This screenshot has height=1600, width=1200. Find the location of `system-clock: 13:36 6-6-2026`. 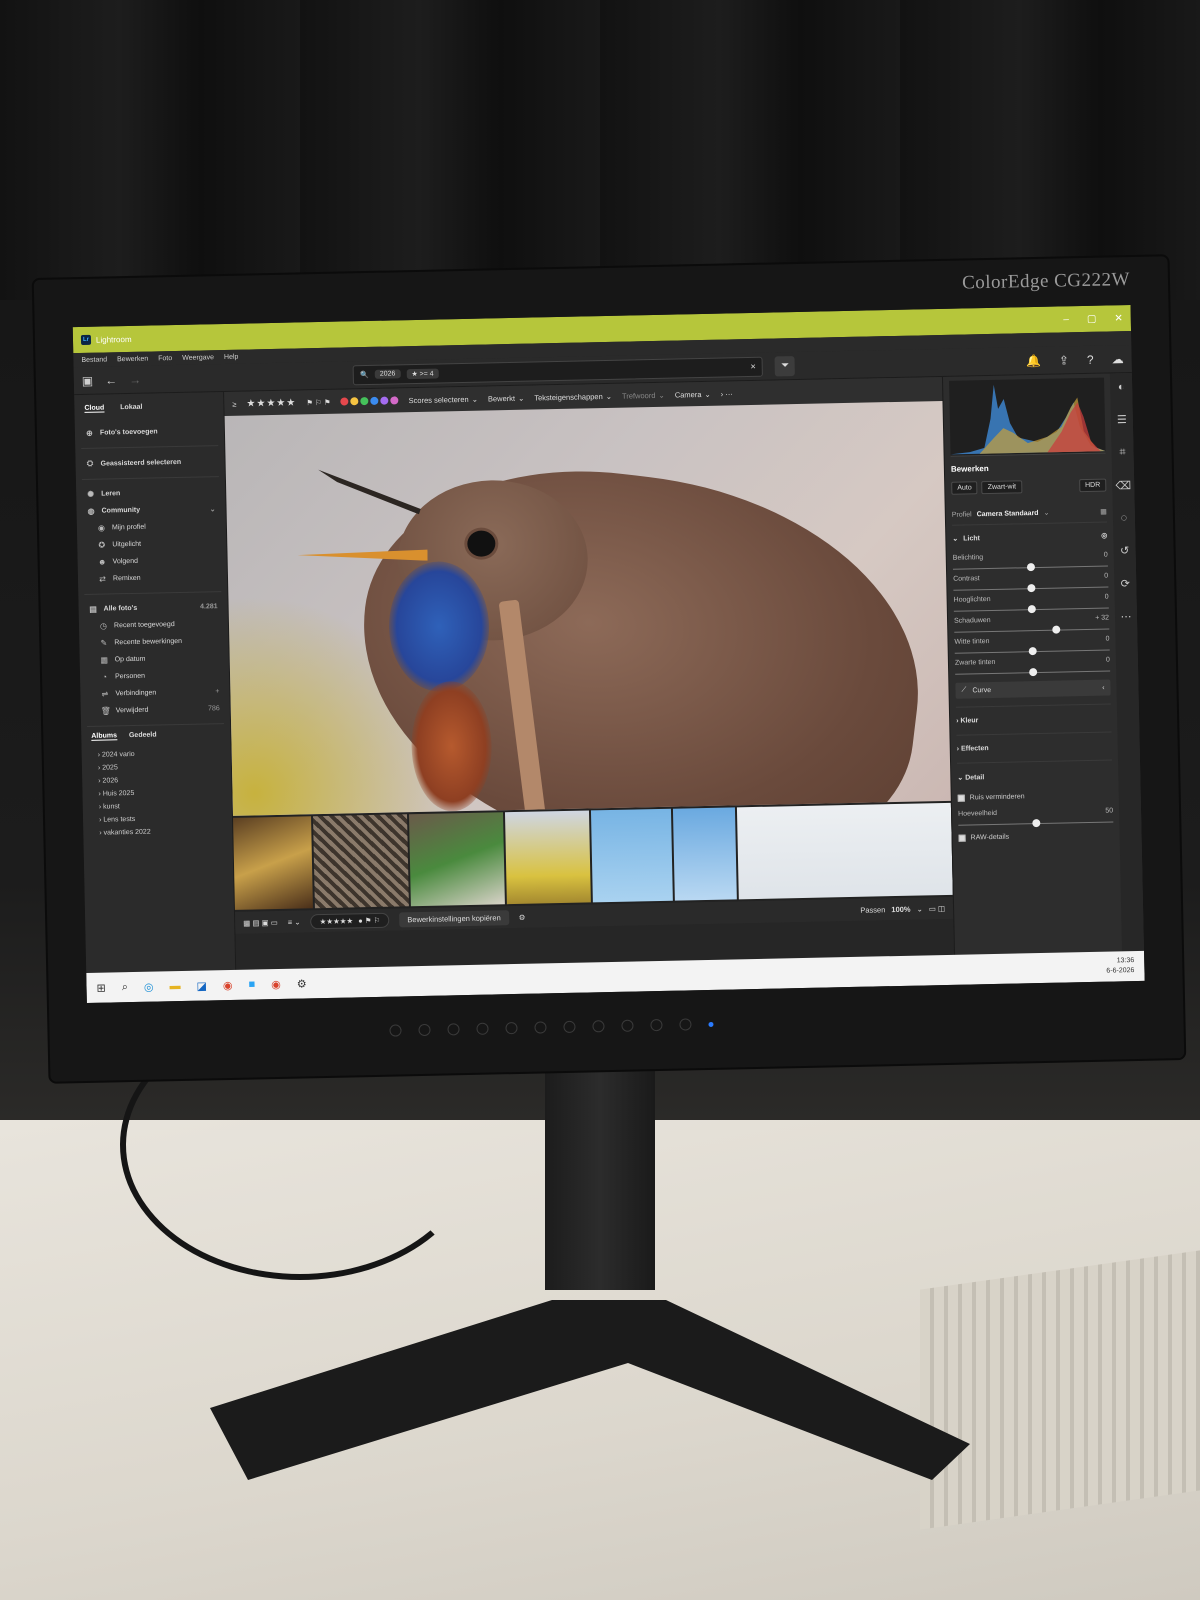

system-clock: 13:36 6-6-2026 is located at coordinates (1120, 966).